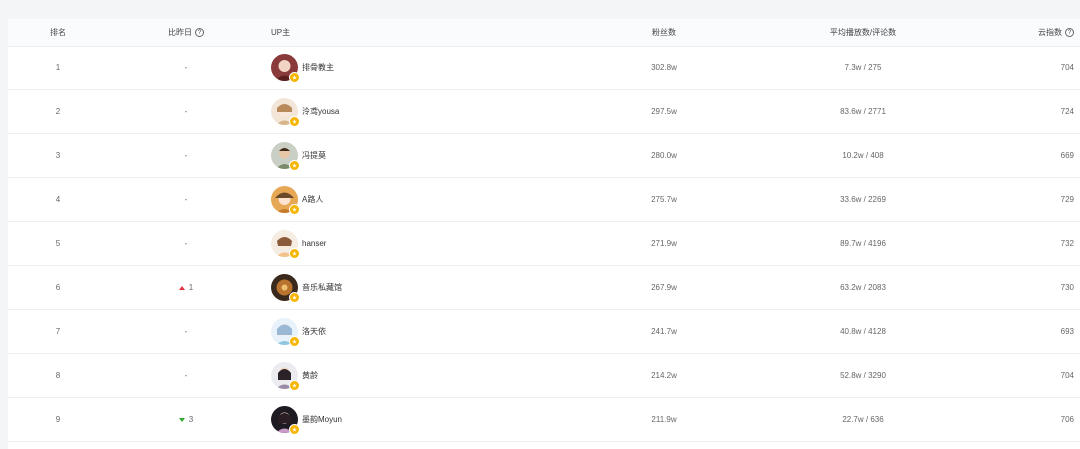 This screenshot has width=1080, height=449. What do you see at coordinates (1067, 331) in the screenshot?
I see `cloud-value: 693` at bounding box center [1067, 331].